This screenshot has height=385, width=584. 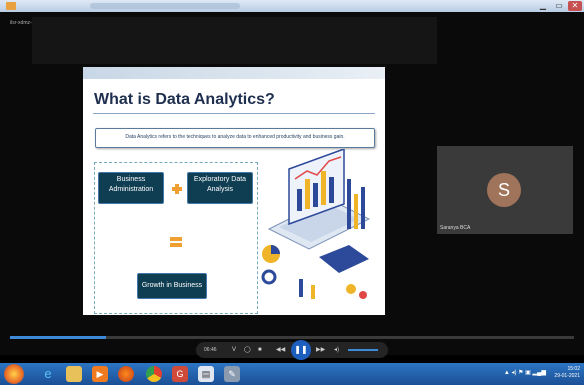 What do you see at coordinates (247, 350) in the screenshot?
I see `repeat-icon: ◯` at bounding box center [247, 350].